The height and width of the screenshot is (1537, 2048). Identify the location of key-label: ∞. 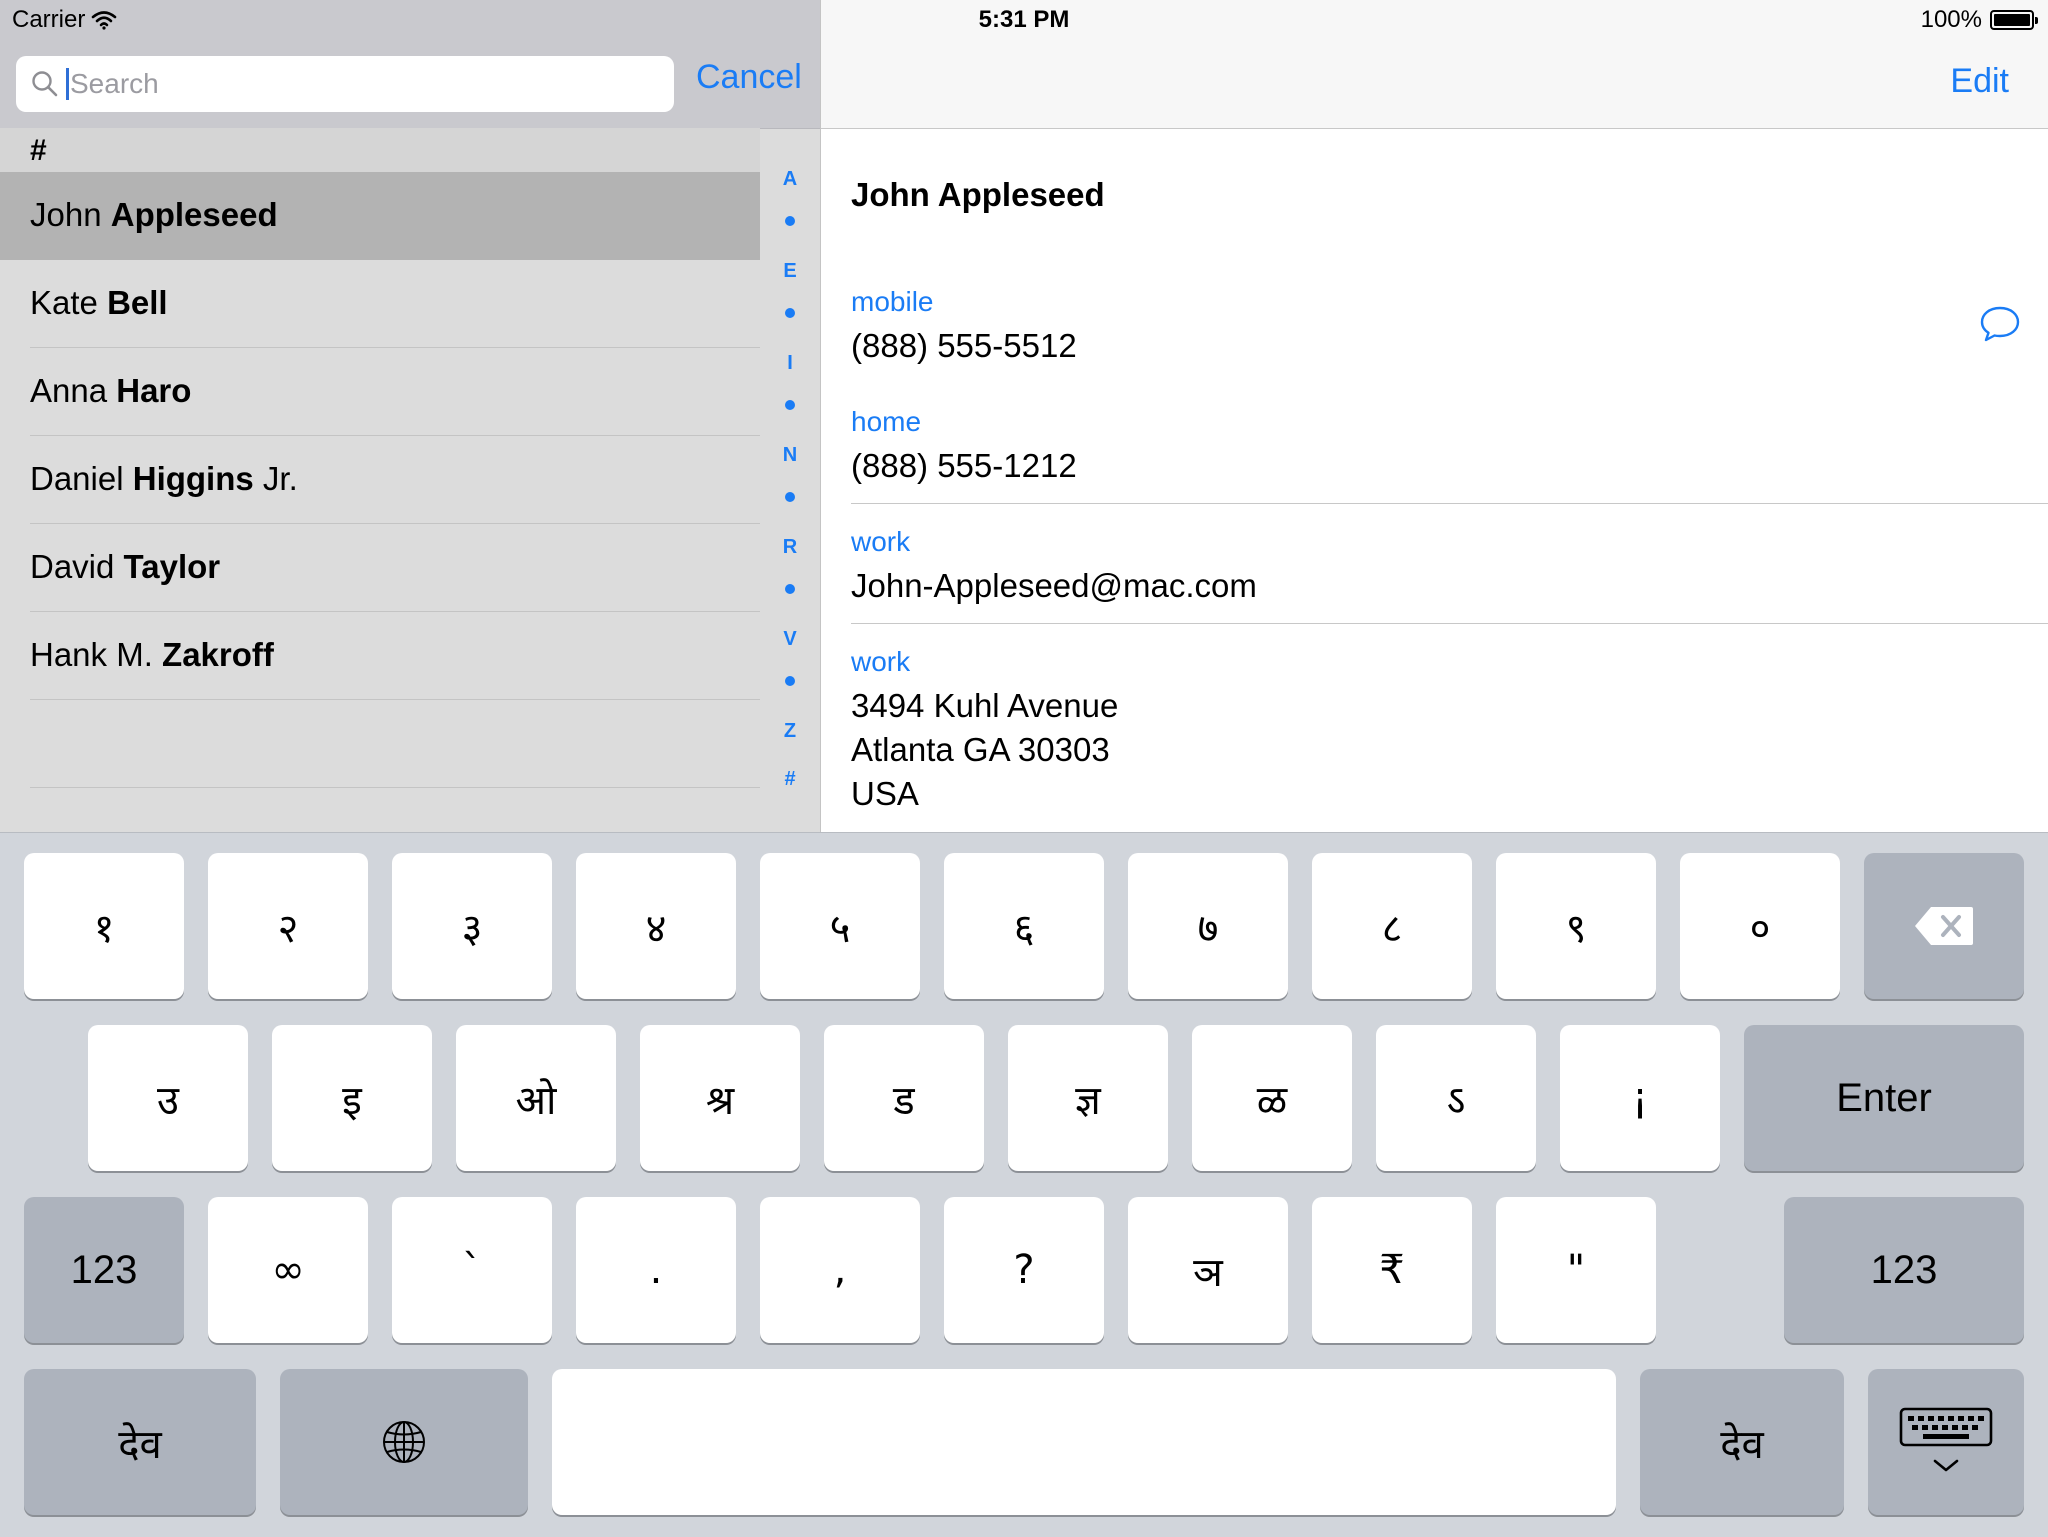
(288, 1270).